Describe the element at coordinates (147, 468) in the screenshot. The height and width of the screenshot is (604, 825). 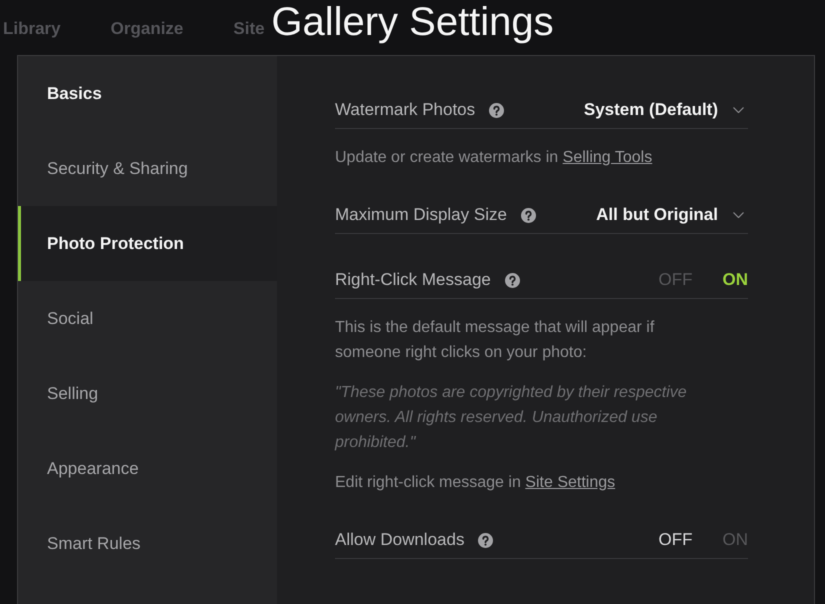
I see `sidebar-item: Appearance` at that location.